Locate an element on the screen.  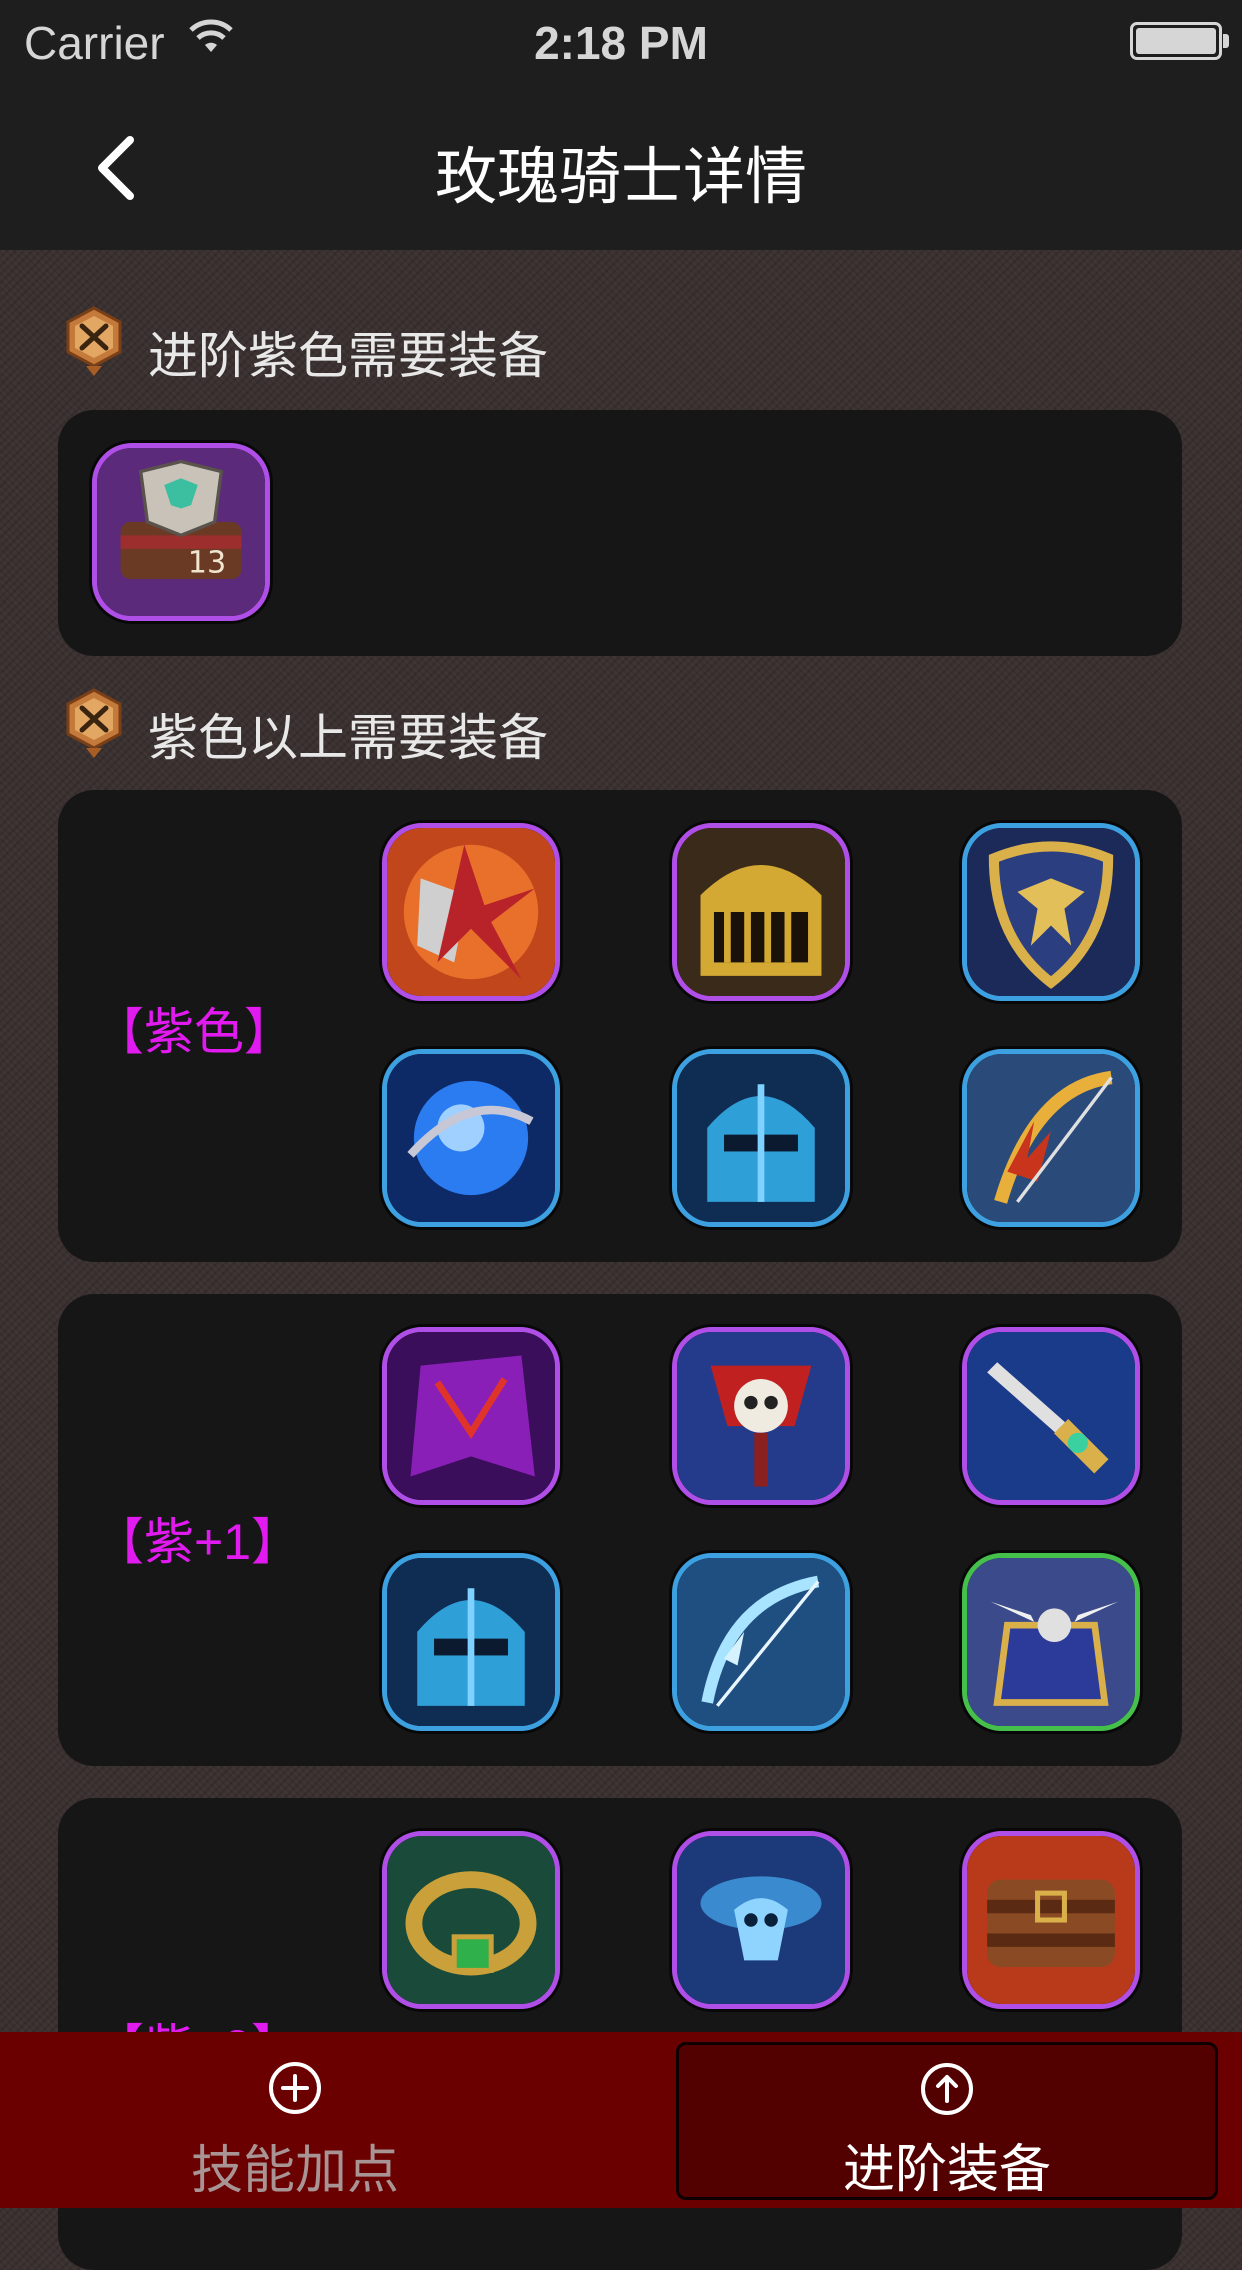
clock: 2:18 PM is located at coordinates (621, 43).